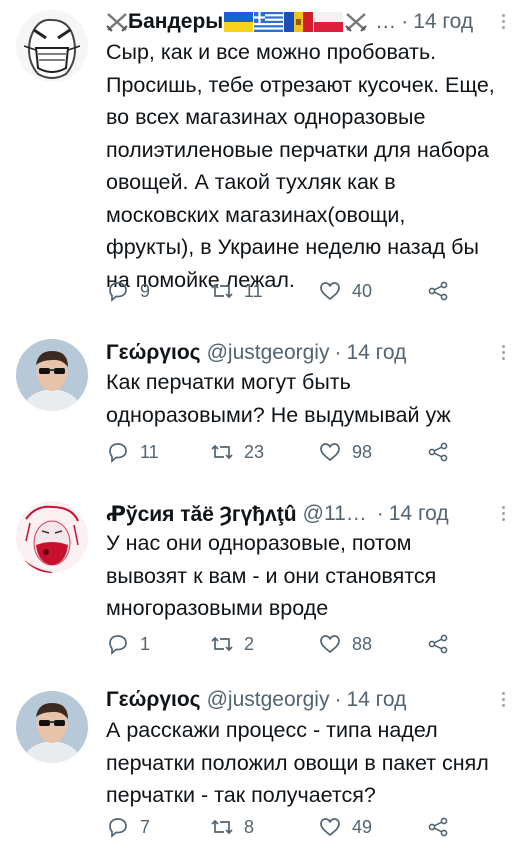 The height and width of the screenshot is (858, 526). I want to click on like-count: 49, so click(362, 826).